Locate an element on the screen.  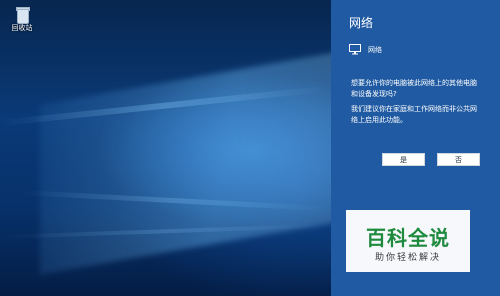
recycle-bin-shortcut: 回收站 is located at coordinates (22, 19).